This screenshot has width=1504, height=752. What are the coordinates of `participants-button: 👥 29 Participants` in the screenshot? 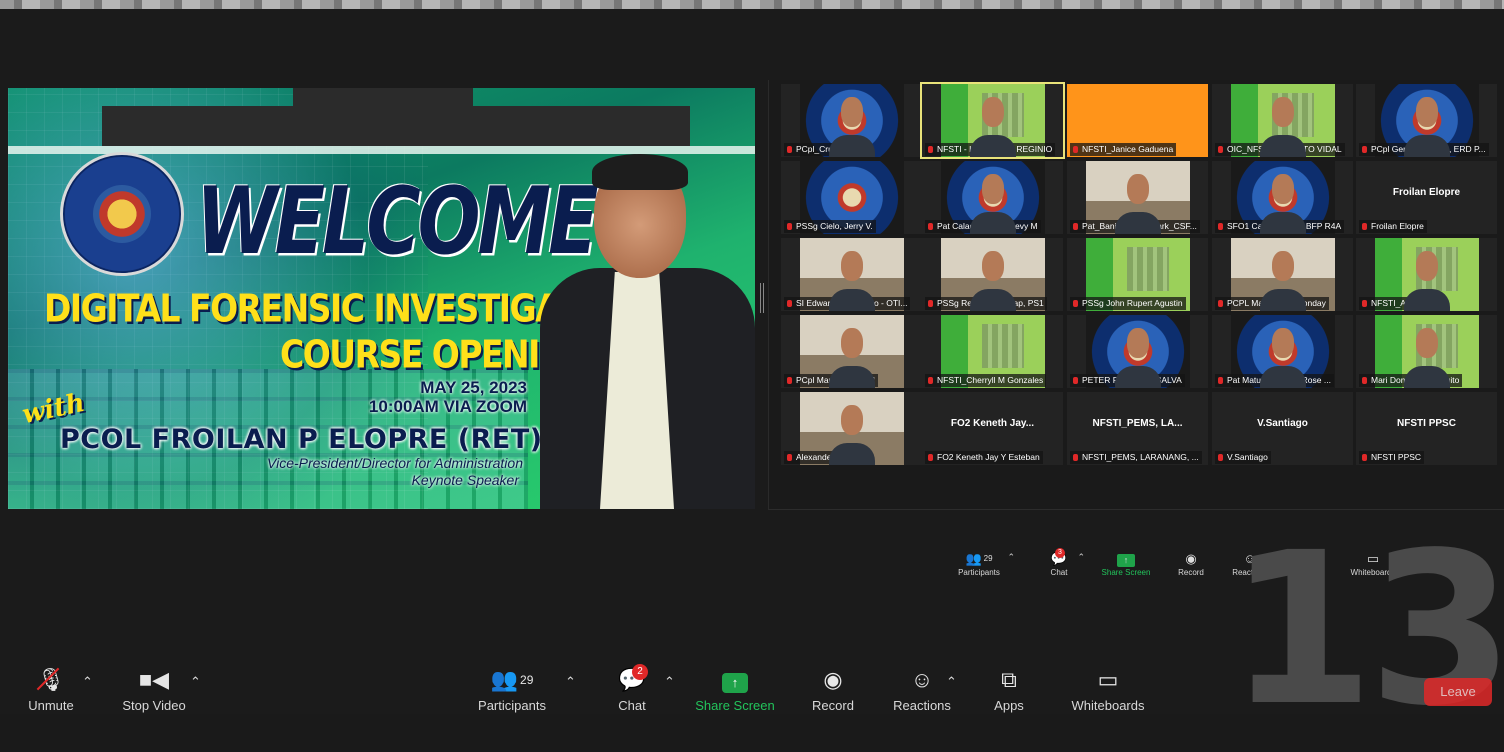 It's located at (512, 690).